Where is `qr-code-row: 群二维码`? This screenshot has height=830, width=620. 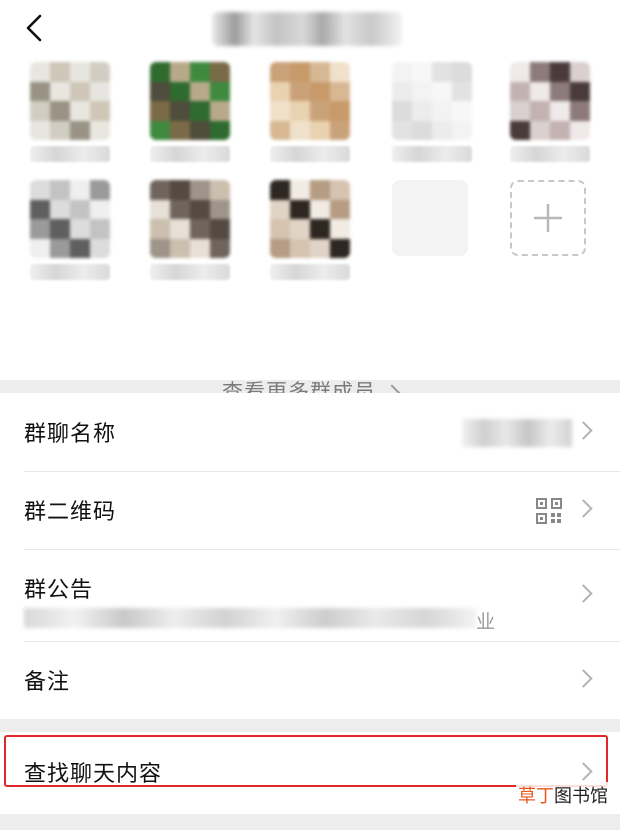
qr-code-row: 群二维码 is located at coordinates (310, 510).